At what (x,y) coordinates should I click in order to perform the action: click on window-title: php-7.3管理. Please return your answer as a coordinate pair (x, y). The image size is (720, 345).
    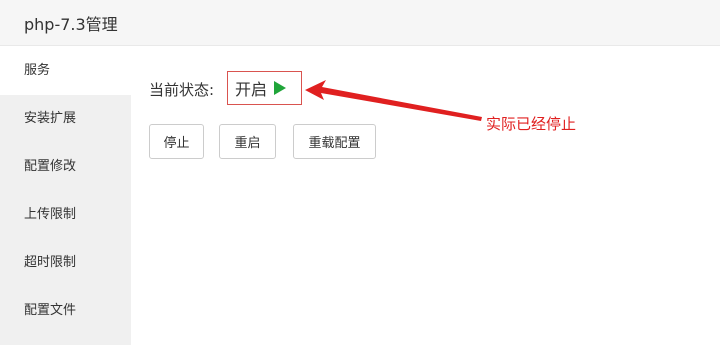
    Looking at the image, I should click on (71, 24).